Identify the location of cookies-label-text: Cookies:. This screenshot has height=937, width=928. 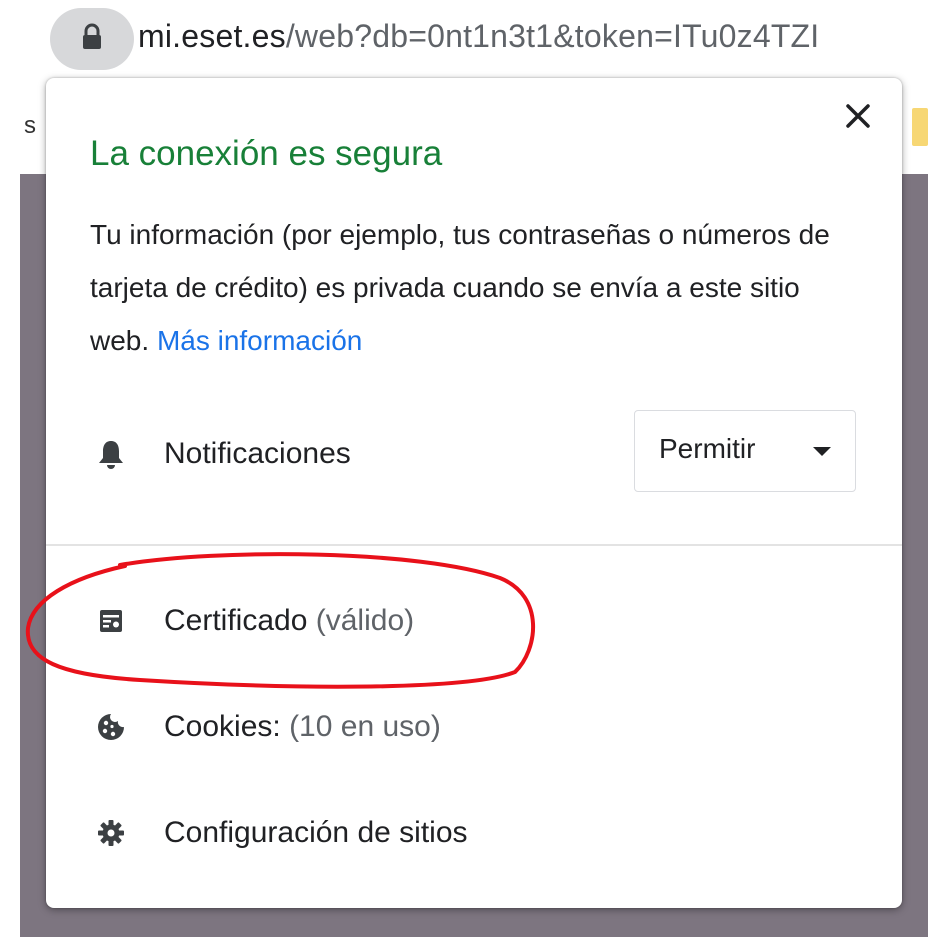
(222, 726).